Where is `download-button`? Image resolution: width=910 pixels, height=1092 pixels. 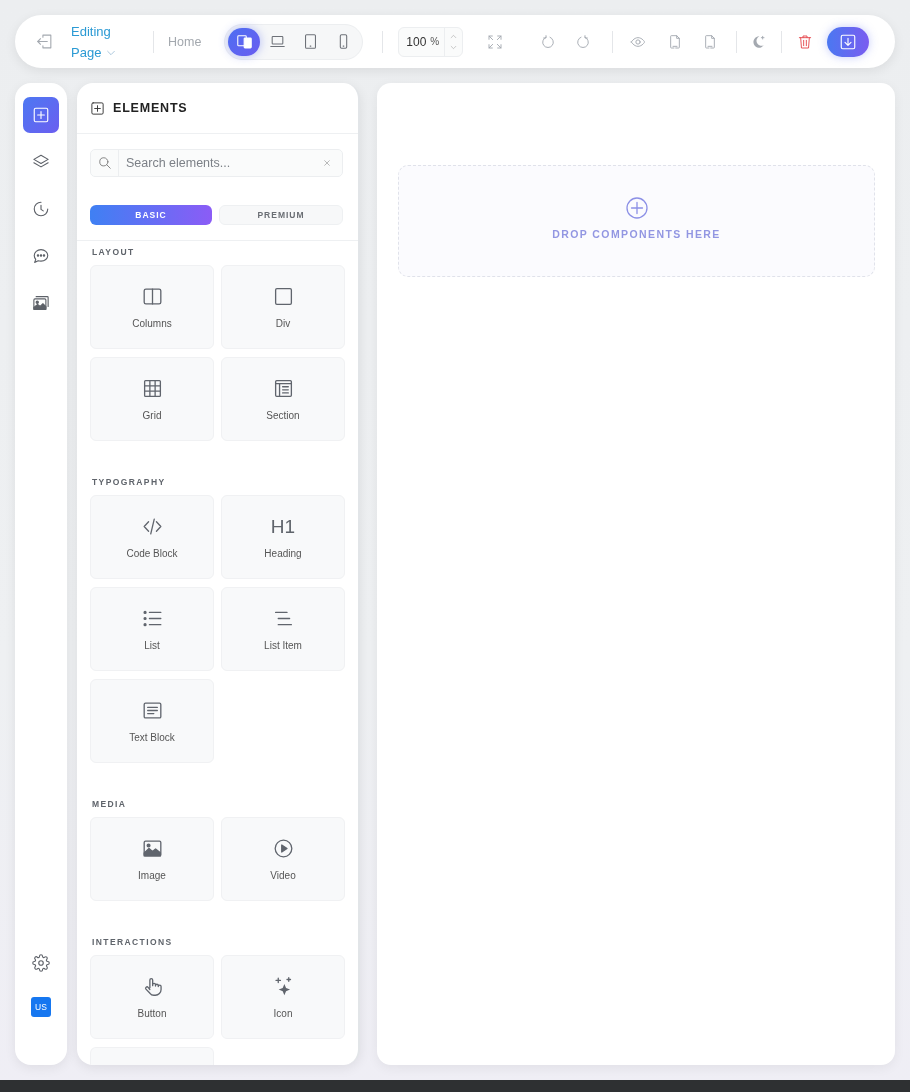
download-button is located at coordinates (848, 41).